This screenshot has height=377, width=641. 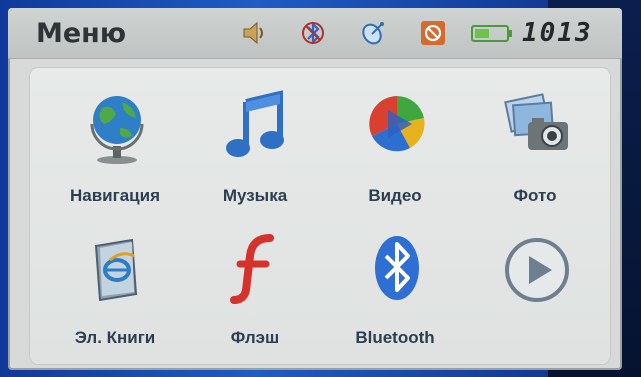 What do you see at coordinates (115, 195) in the screenshot?
I see `app-label: Навигация` at bounding box center [115, 195].